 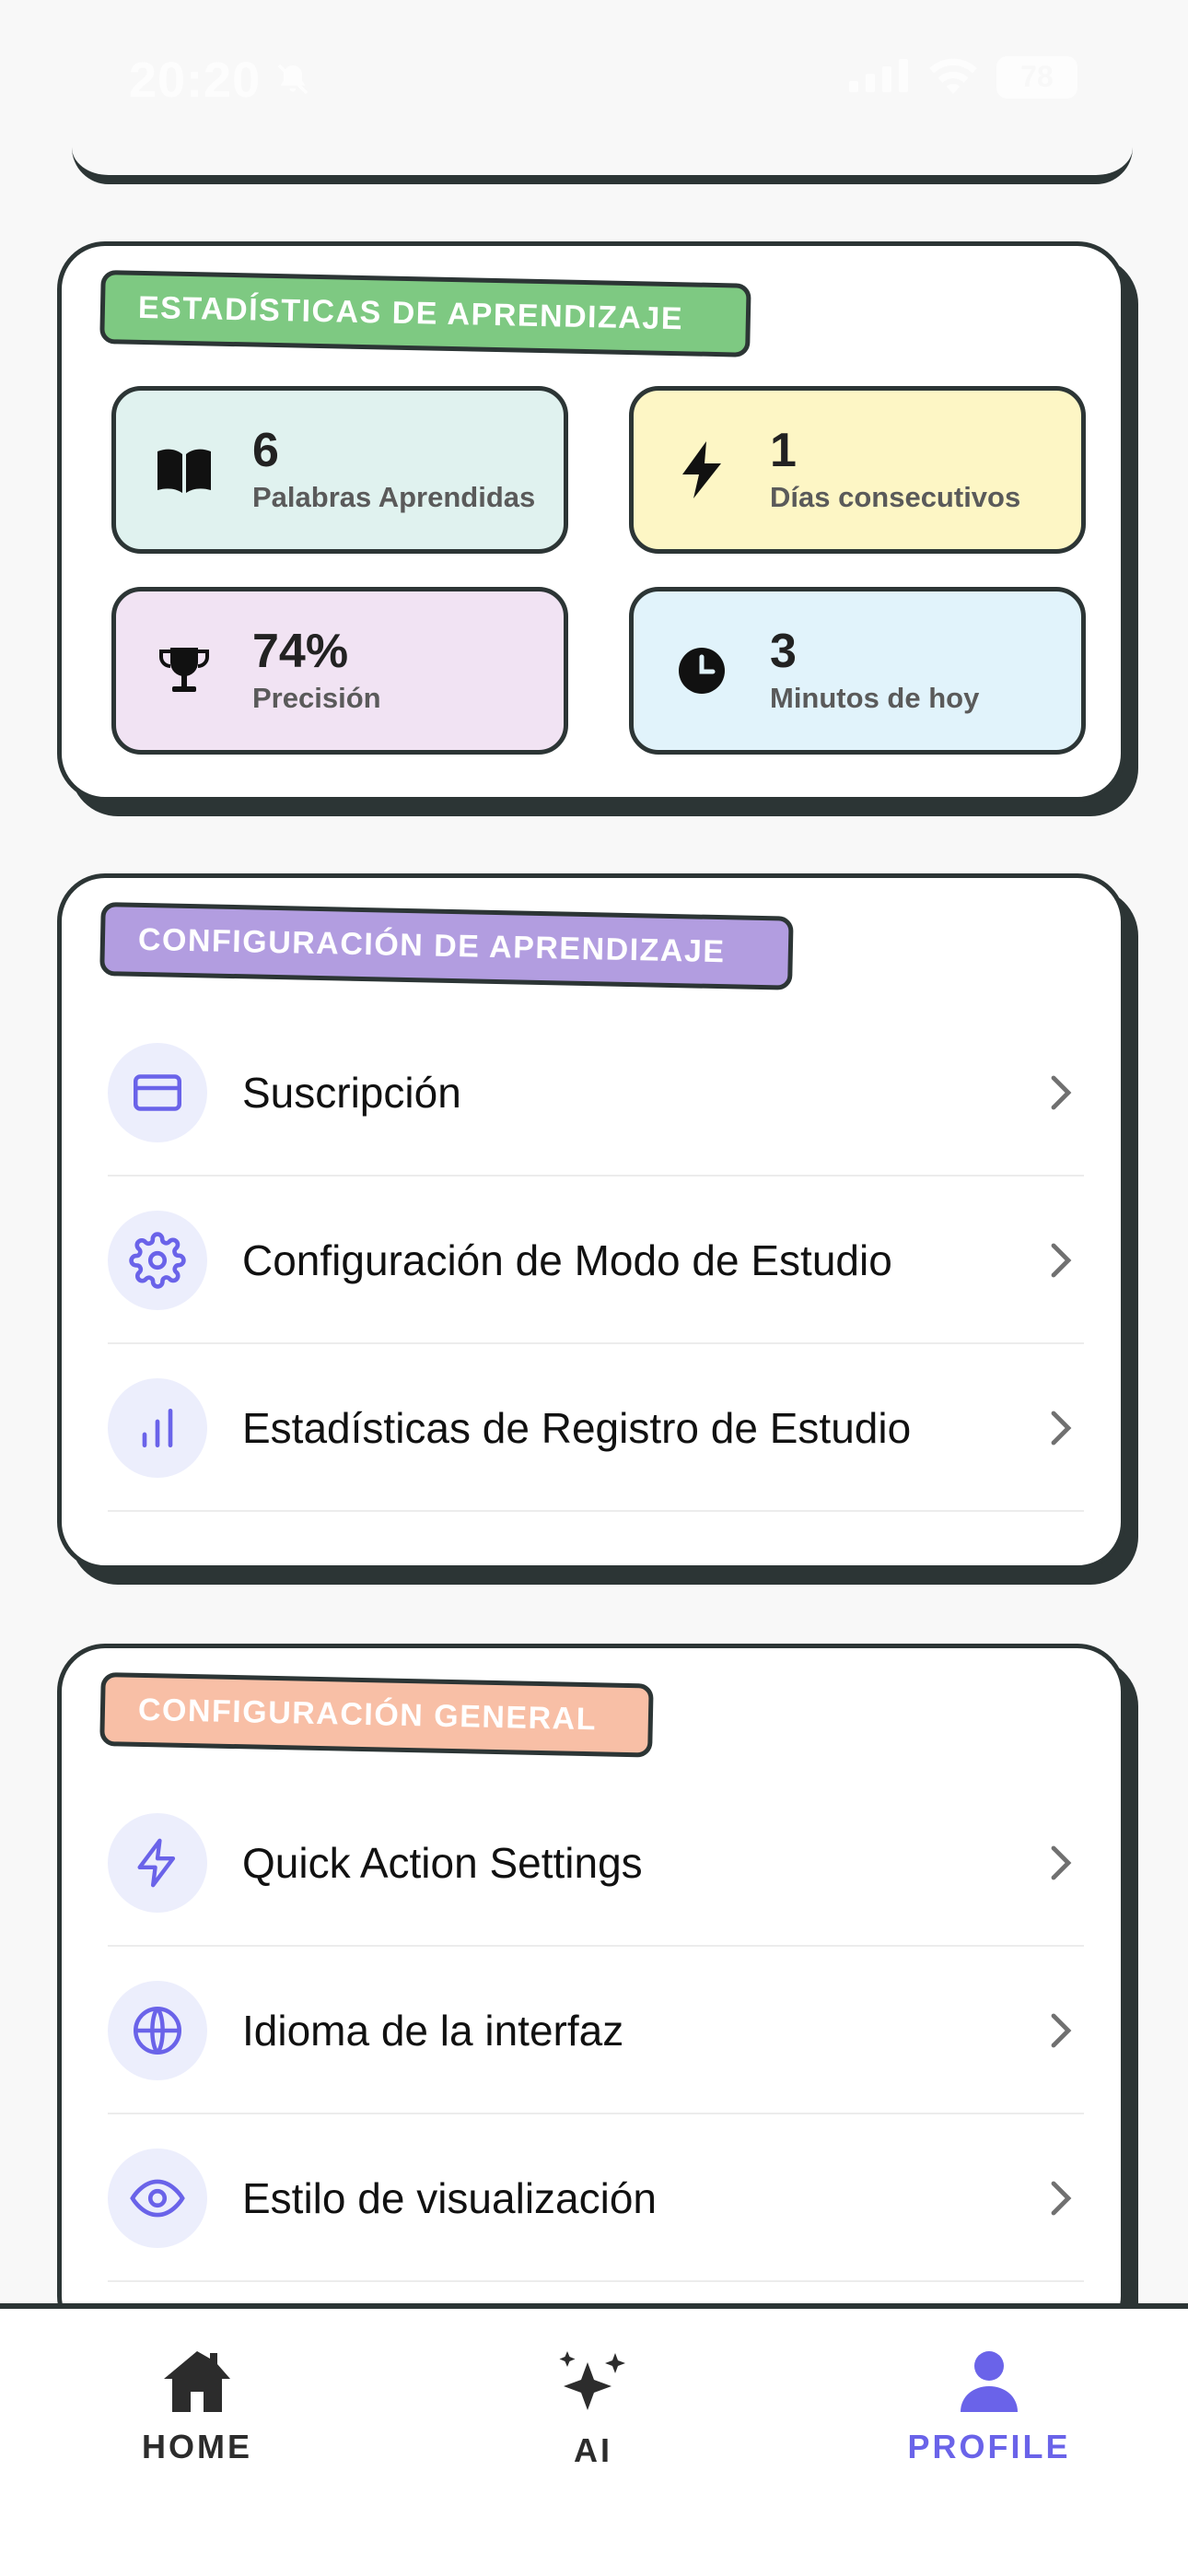 I want to click on sparkles-icon, so click(x=593, y=2385).